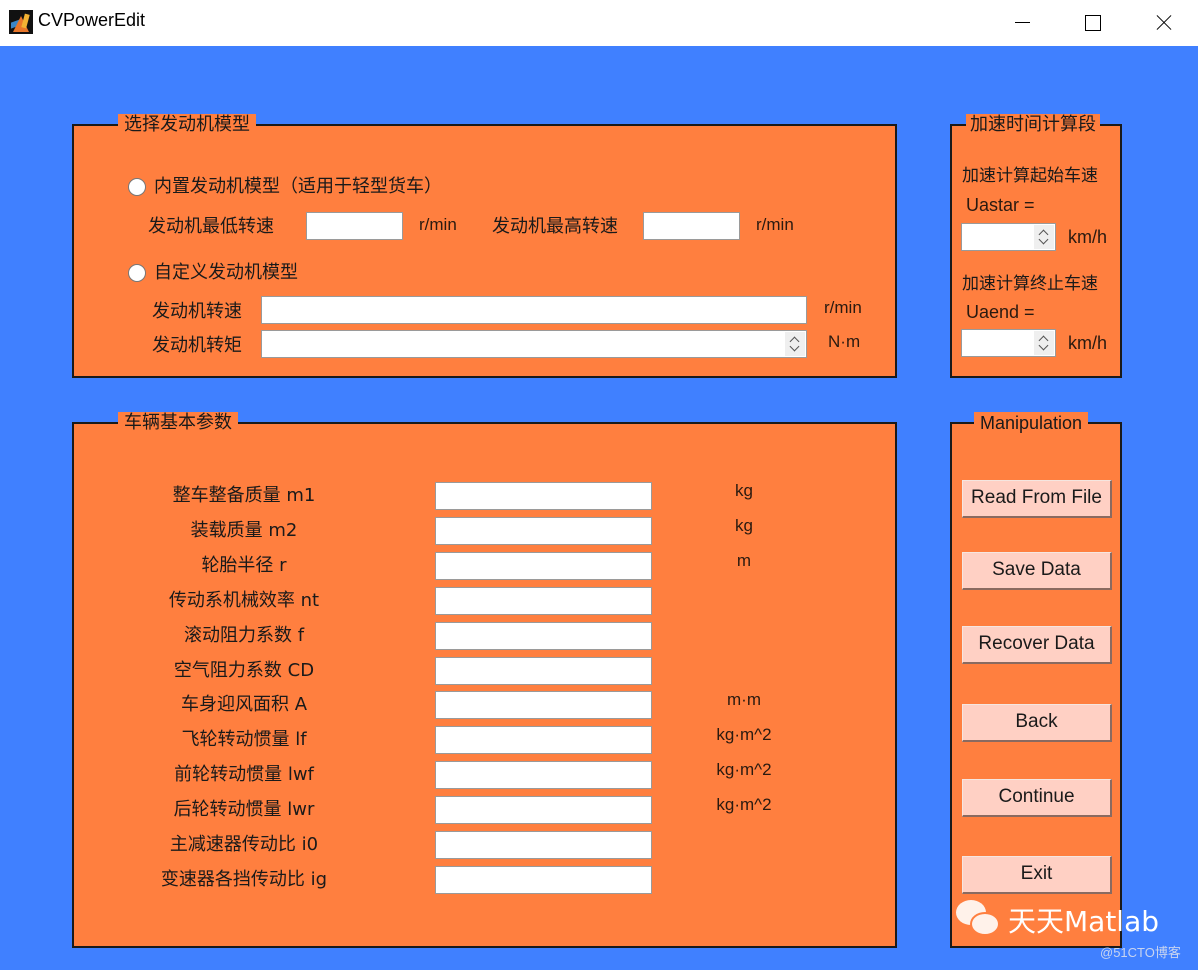  What do you see at coordinates (137, 187) in the screenshot?
I see `builtin-engine-radio` at bounding box center [137, 187].